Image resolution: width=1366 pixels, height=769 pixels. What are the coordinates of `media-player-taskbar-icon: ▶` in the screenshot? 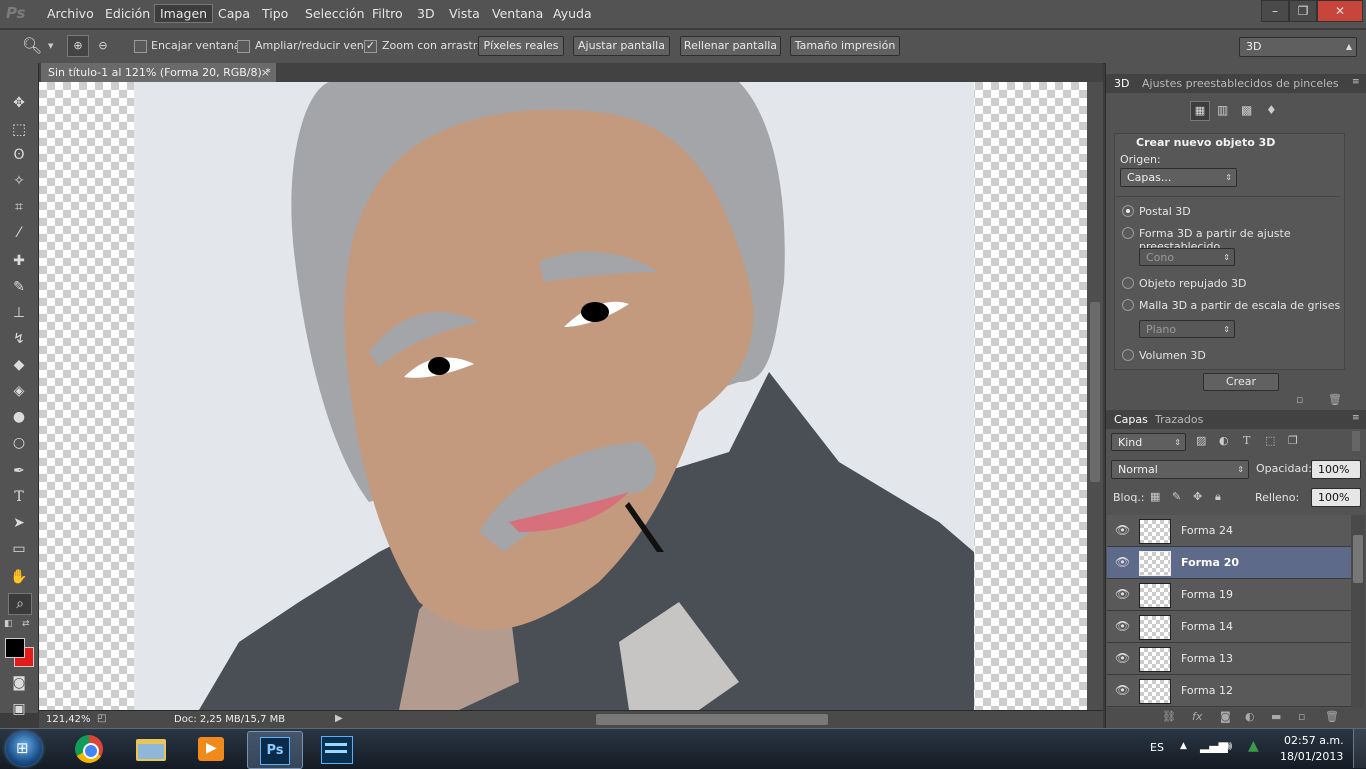 It's located at (211, 749).